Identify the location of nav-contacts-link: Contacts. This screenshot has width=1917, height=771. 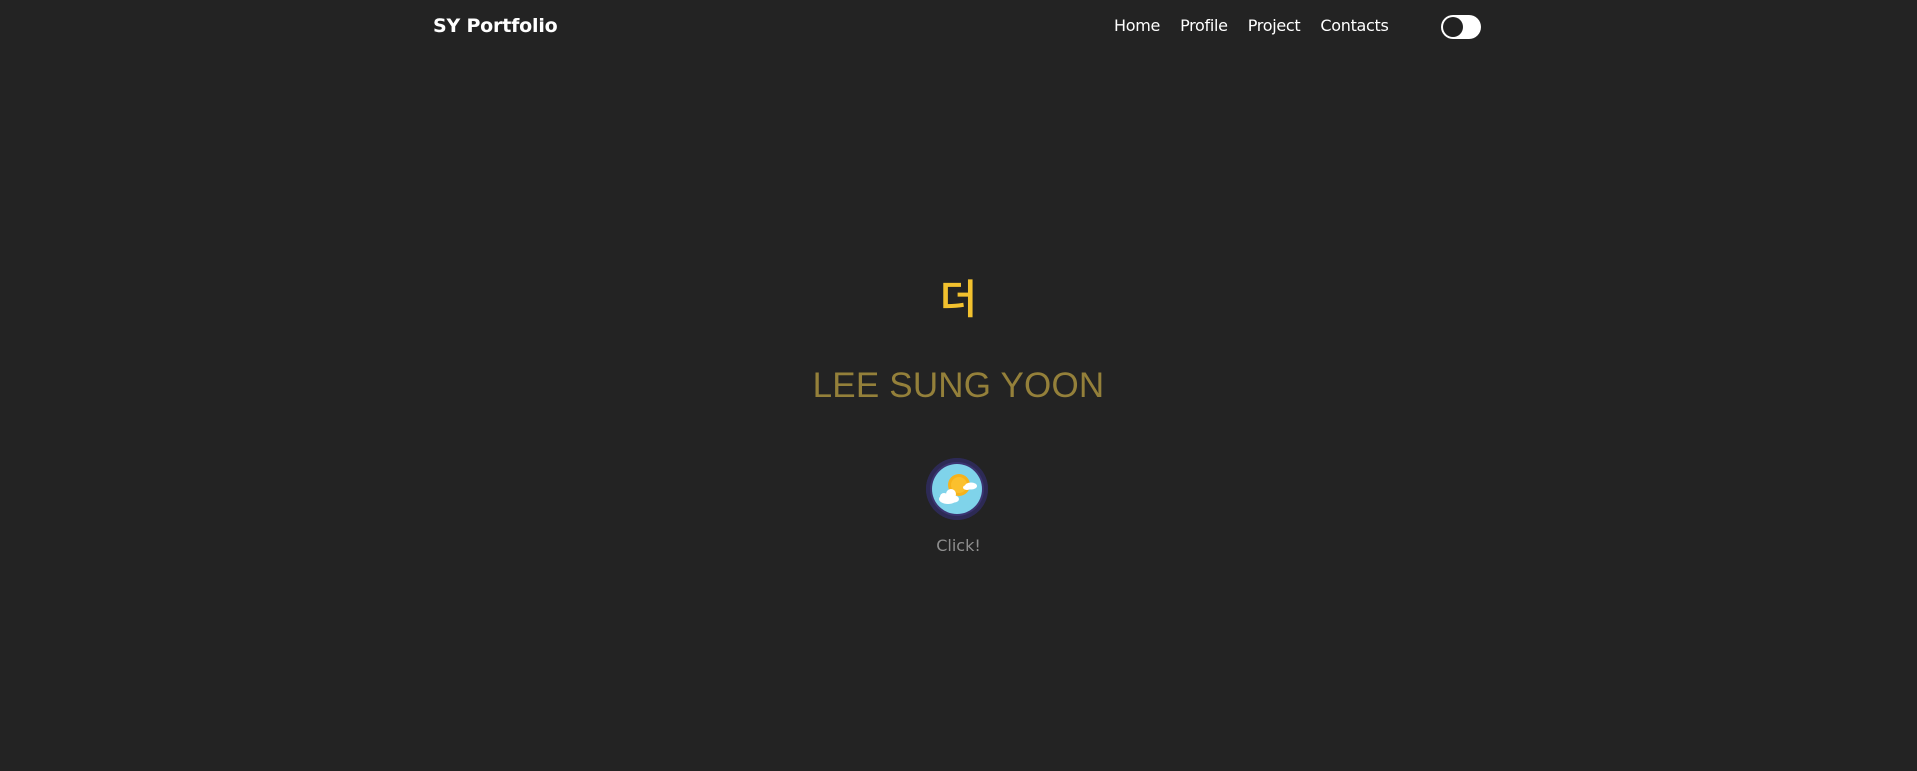
(1354, 26).